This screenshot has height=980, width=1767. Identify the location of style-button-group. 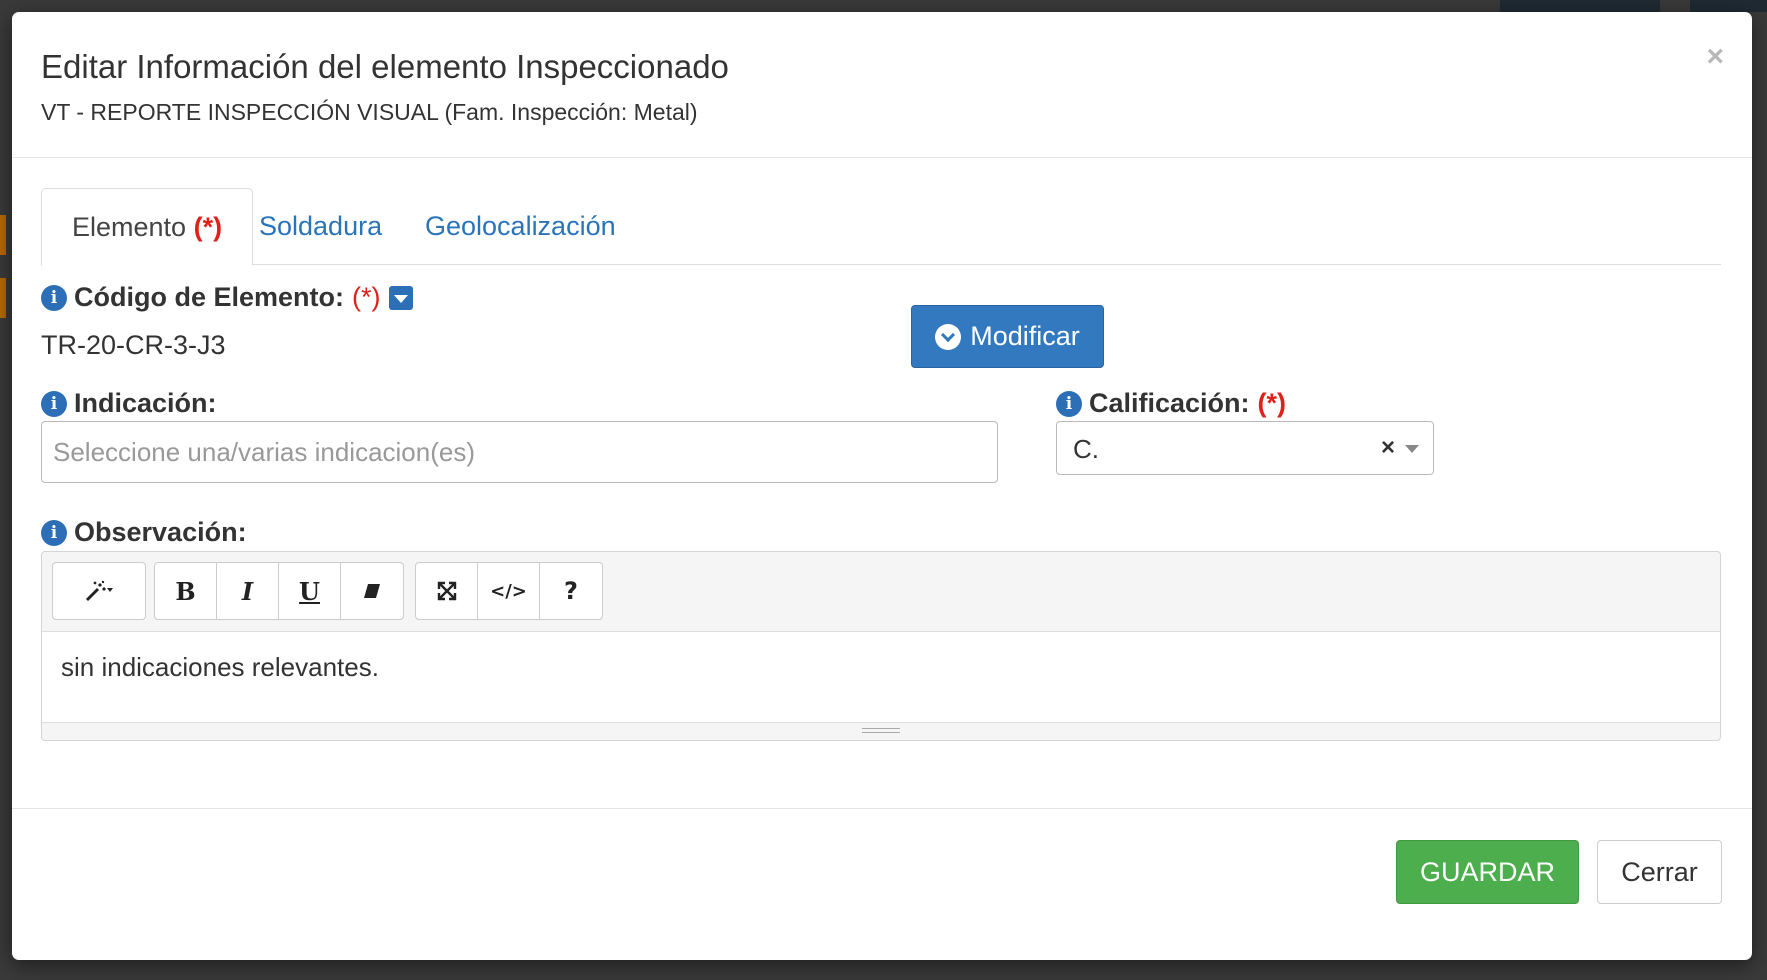
(99, 591).